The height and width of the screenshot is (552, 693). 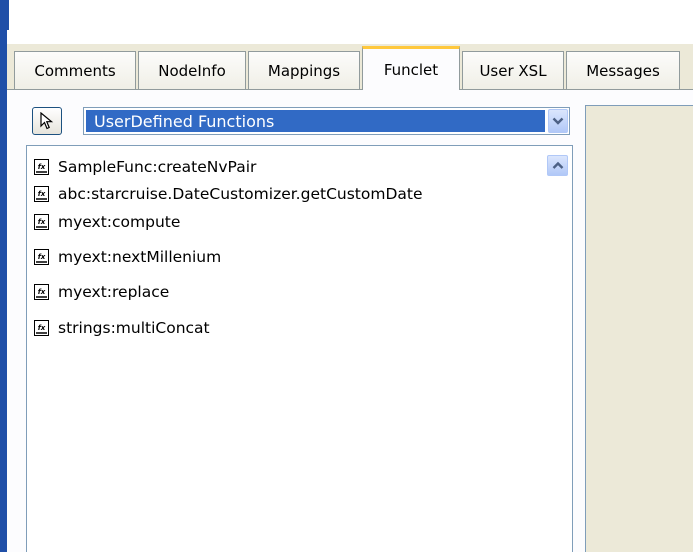 I want to click on select-tool-button, so click(x=47, y=121).